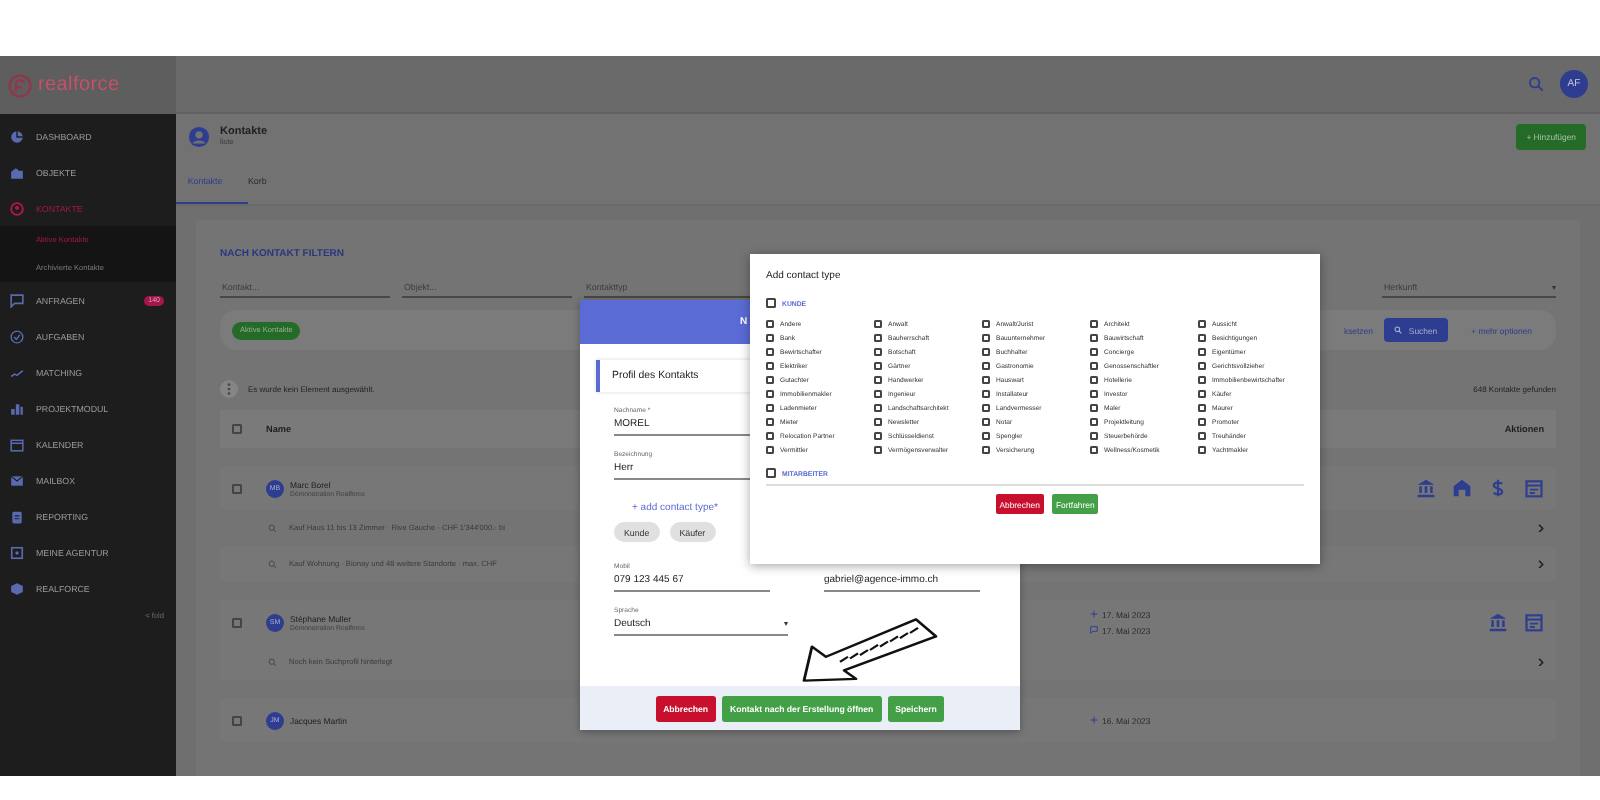  I want to click on select-all-checkbox, so click(237, 429).